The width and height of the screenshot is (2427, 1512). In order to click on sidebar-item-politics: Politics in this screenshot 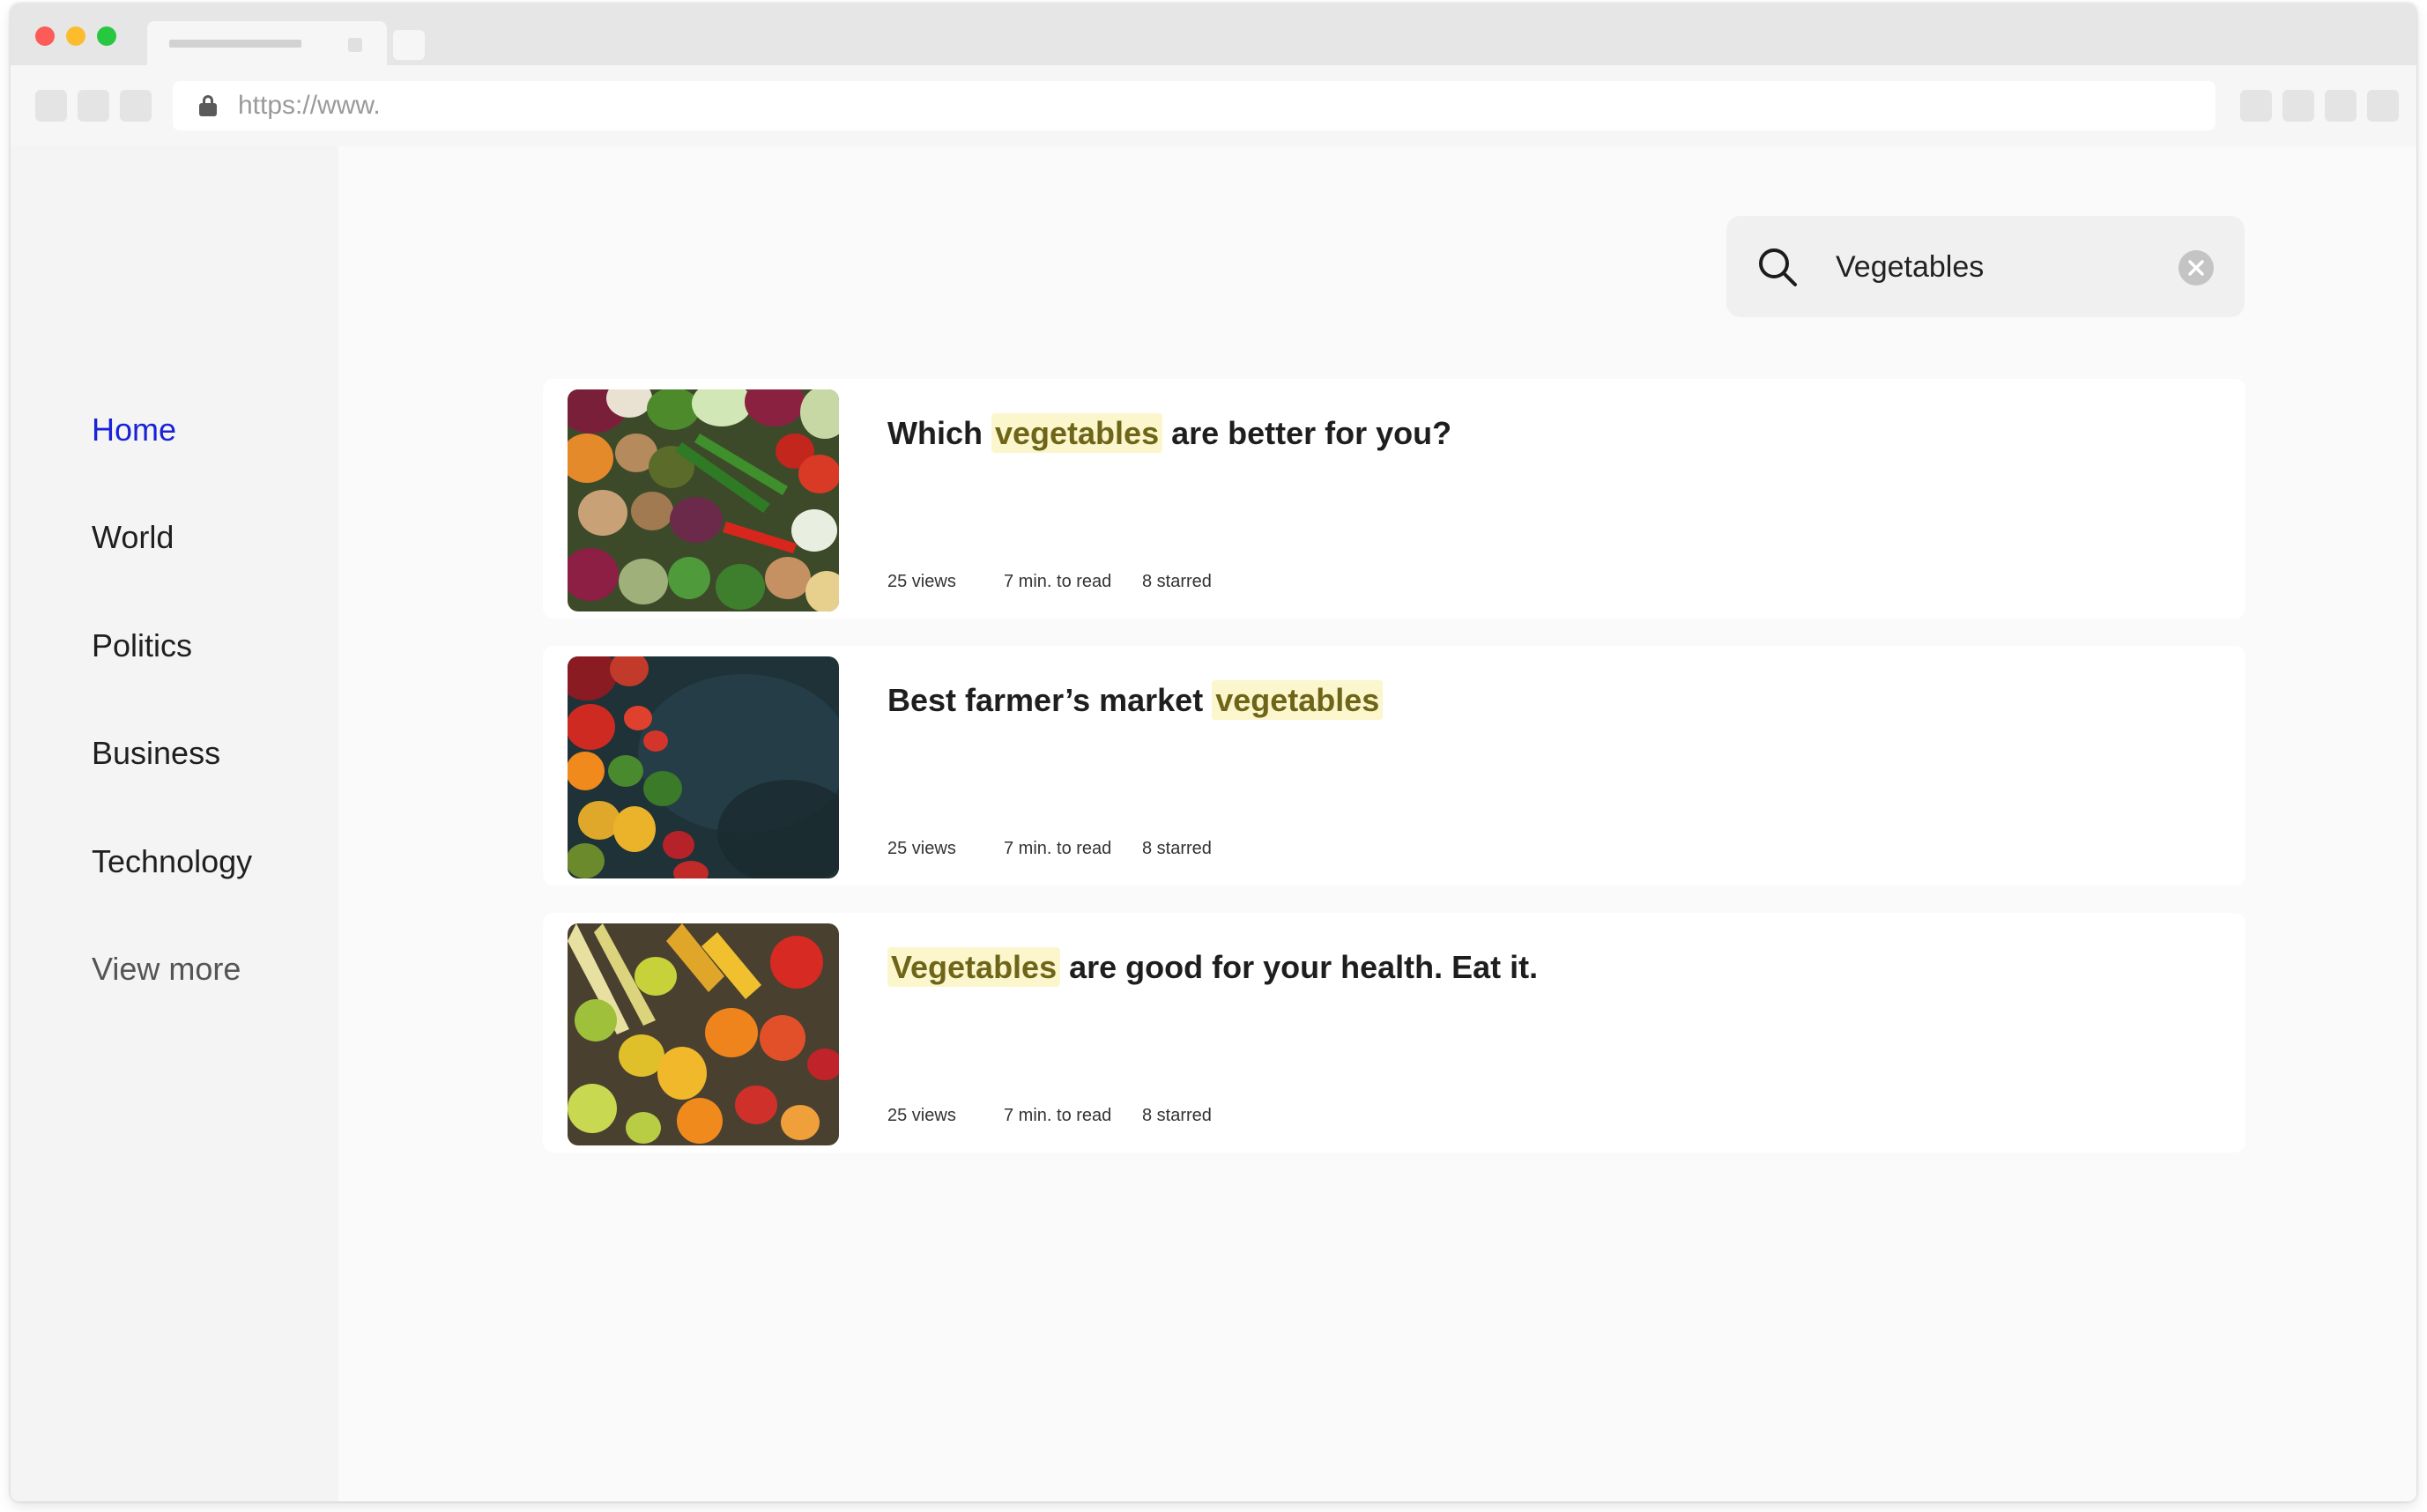, I will do `click(142, 645)`.